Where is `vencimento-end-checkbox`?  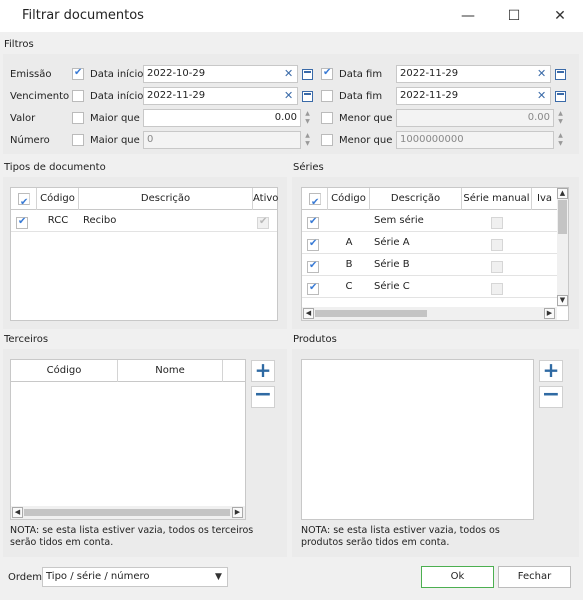 vencimento-end-checkbox is located at coordinates (327, 96).